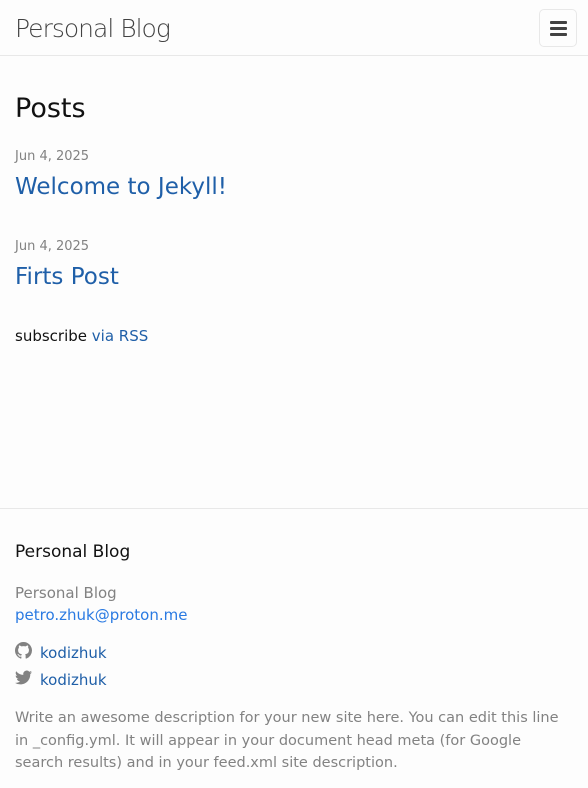  I want to click on post-title-link: Firts Post, so click(67, 277).